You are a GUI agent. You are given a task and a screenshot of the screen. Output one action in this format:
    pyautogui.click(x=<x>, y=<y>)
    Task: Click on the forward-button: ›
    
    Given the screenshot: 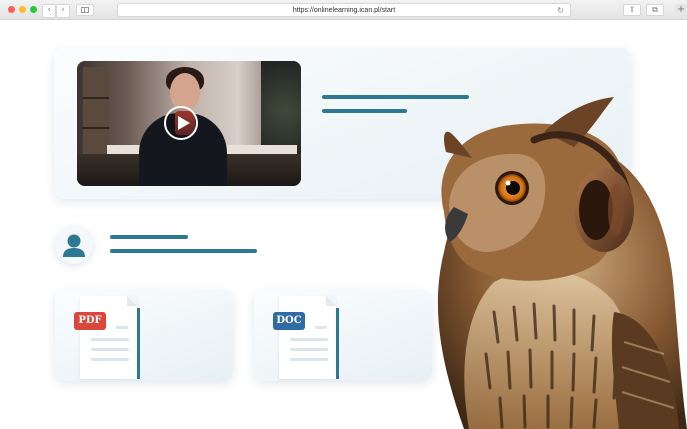 What is the action you would take?
    pyautogui.click(x=63, y=11)
    